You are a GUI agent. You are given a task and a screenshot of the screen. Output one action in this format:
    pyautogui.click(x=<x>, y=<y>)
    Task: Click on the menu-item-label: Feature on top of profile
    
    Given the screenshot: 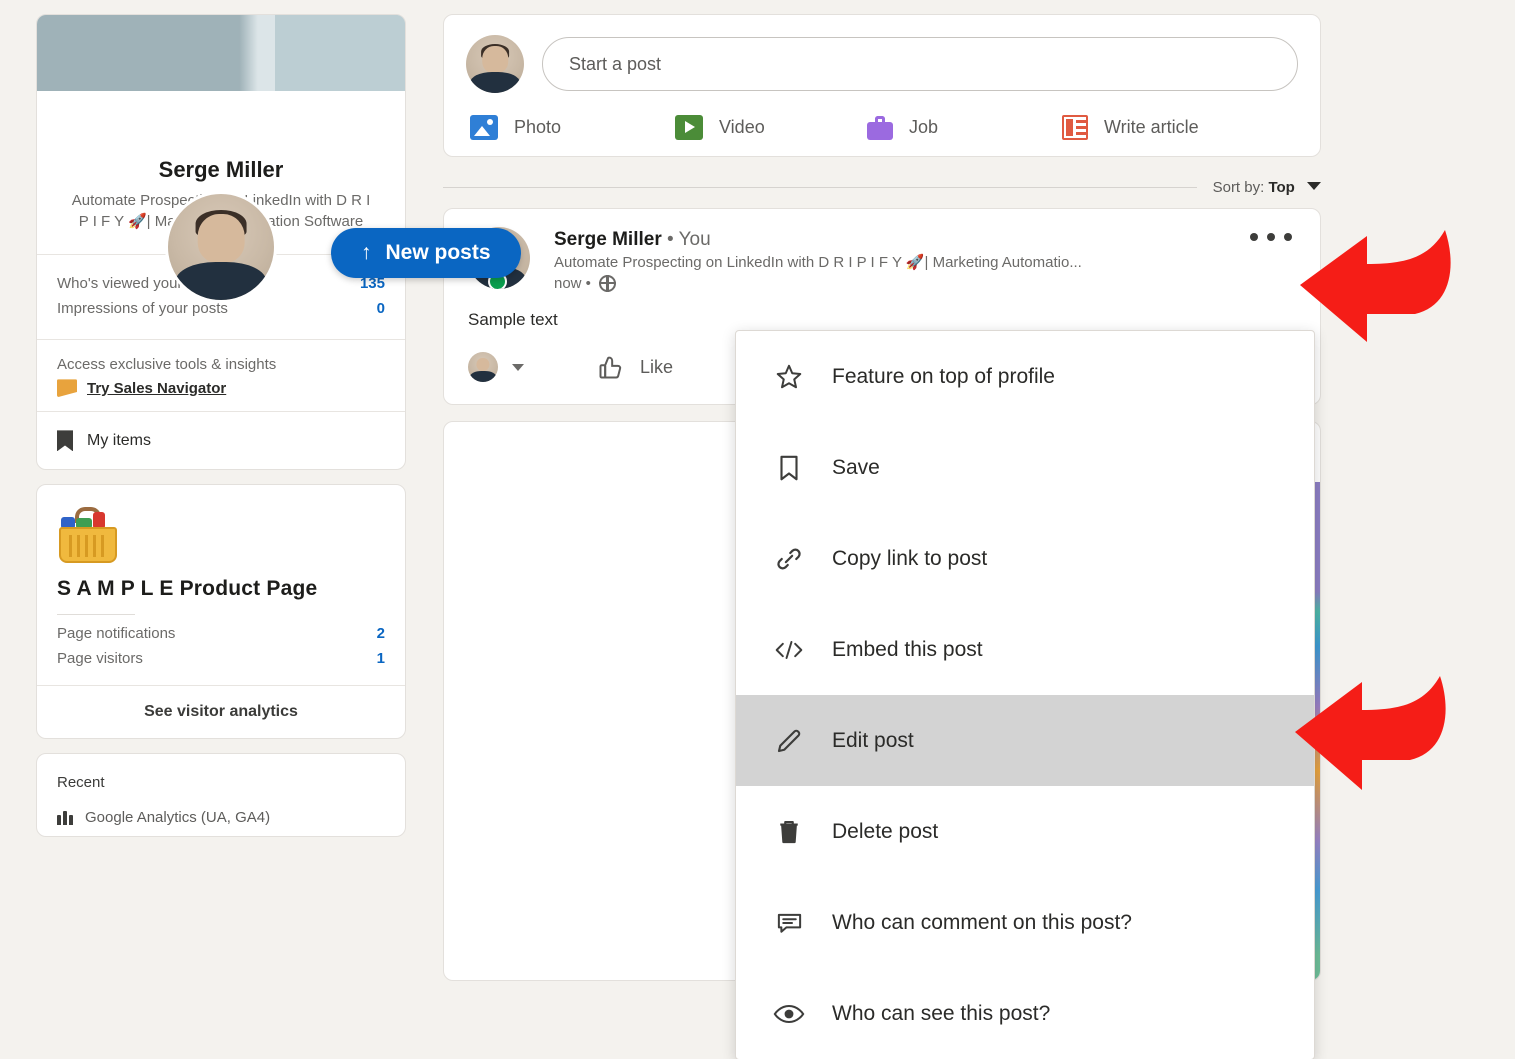 What is the action you would take?
    pyautogui.click(x=943, y=376)
    